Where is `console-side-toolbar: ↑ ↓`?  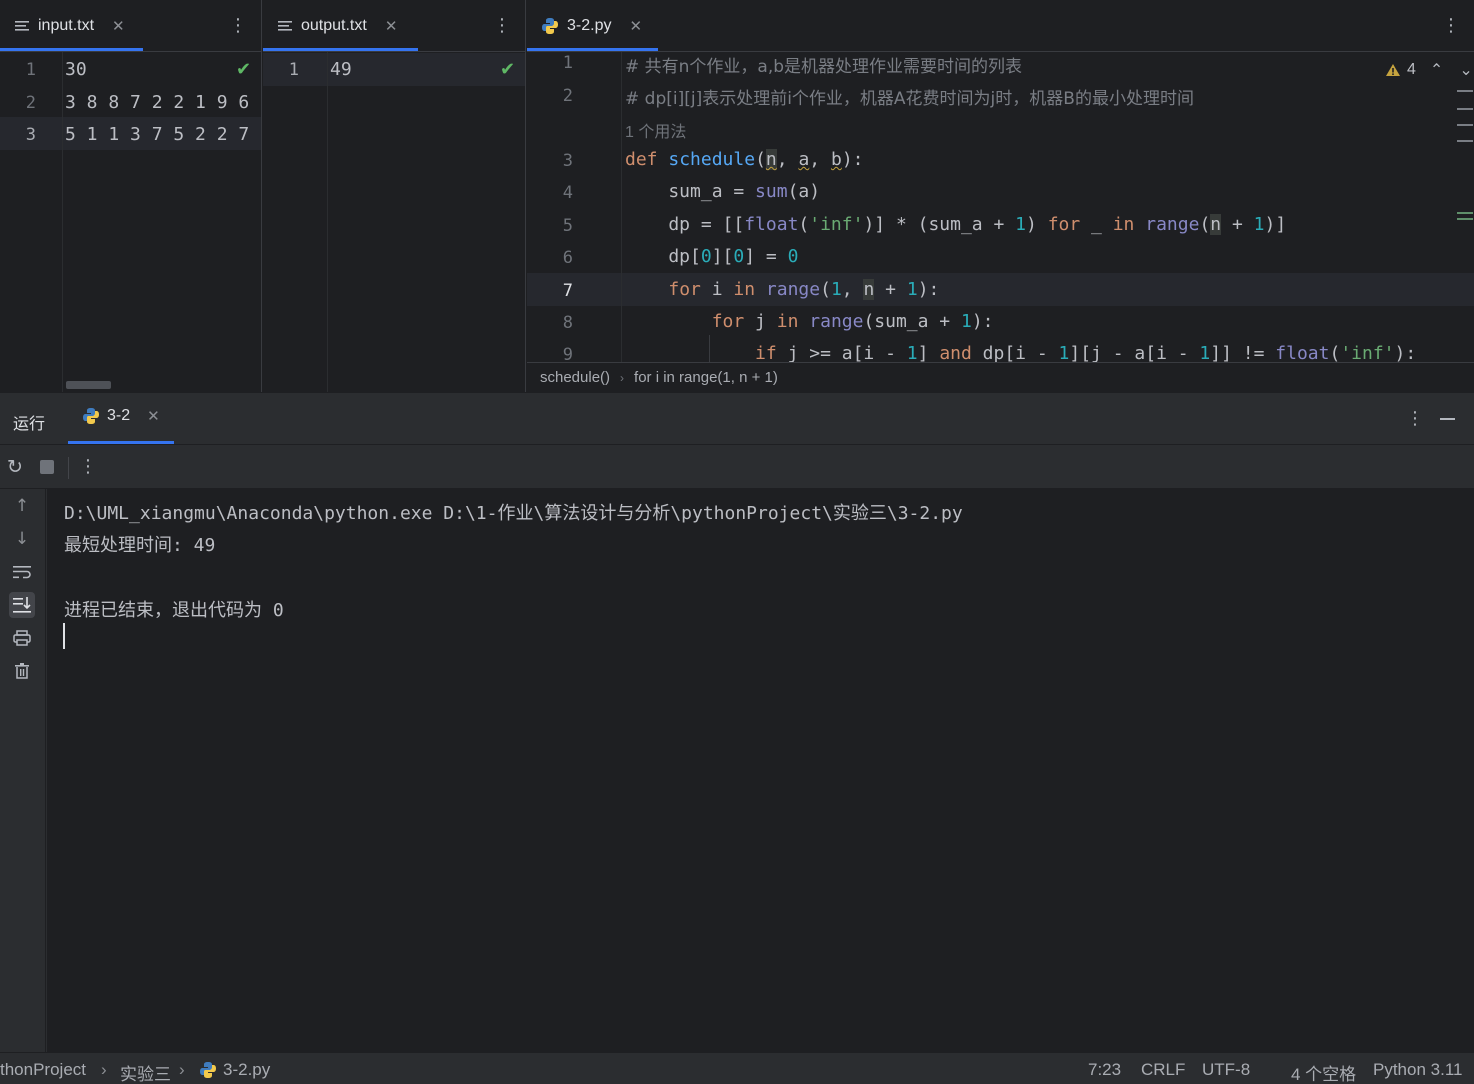
console-side-toolbar: ↑ ↓ is located at coordinates (23, 771).